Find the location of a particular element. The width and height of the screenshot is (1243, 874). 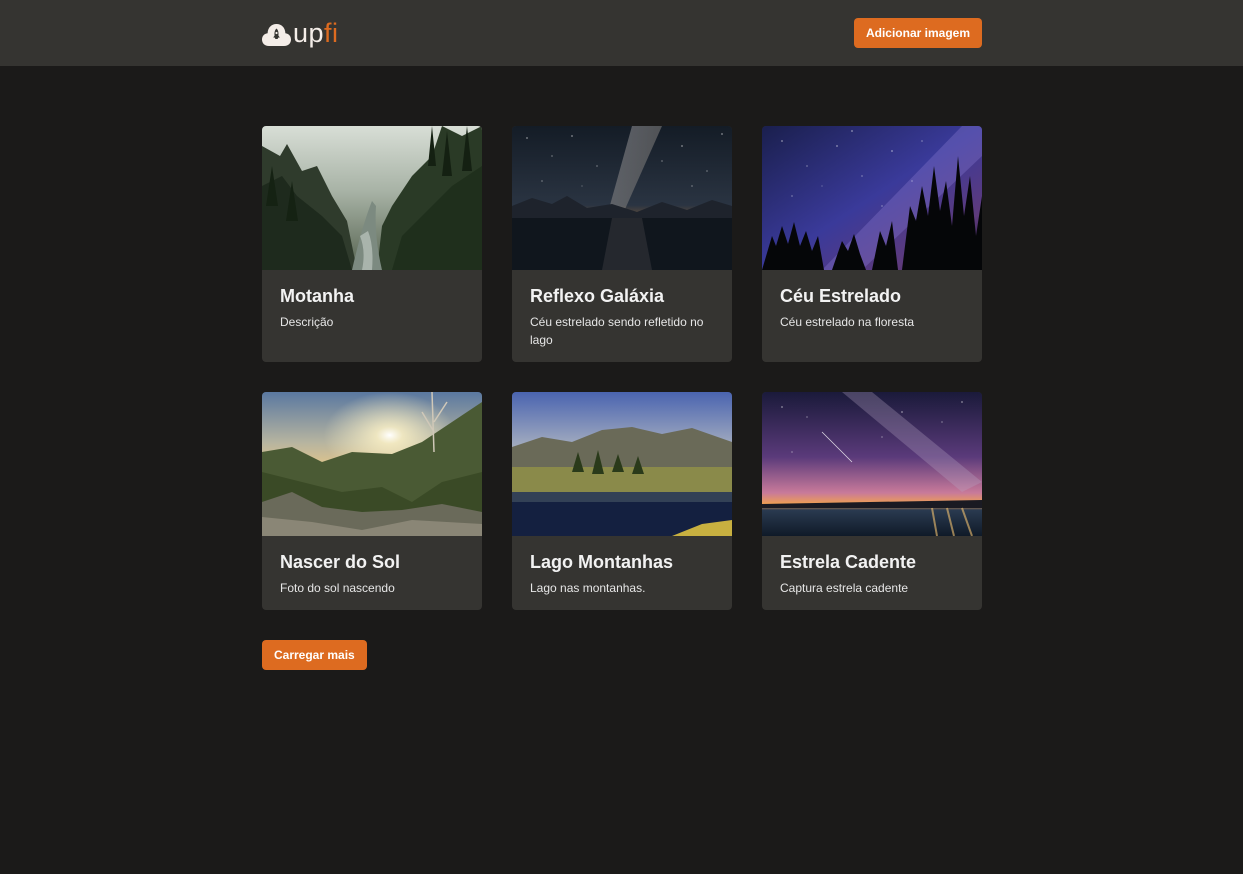

app-header: up fi Adicionar imagem is located at coordinates (621, 33).